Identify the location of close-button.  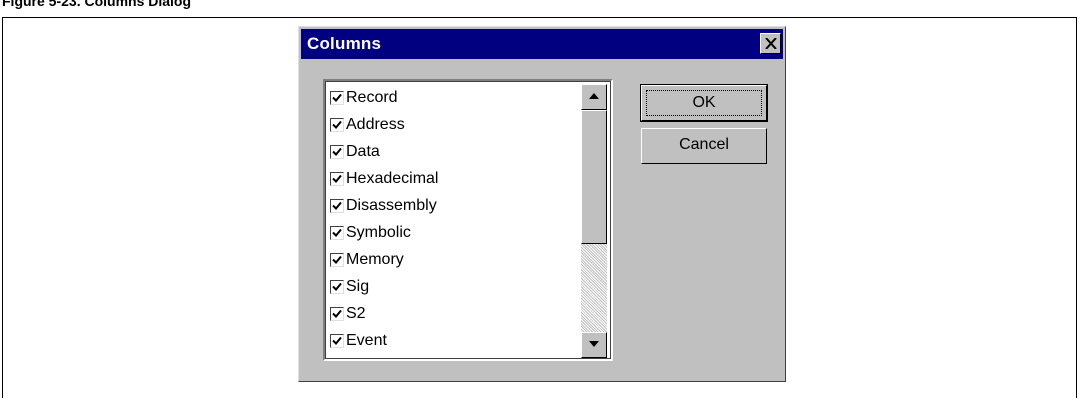
(770, 43).